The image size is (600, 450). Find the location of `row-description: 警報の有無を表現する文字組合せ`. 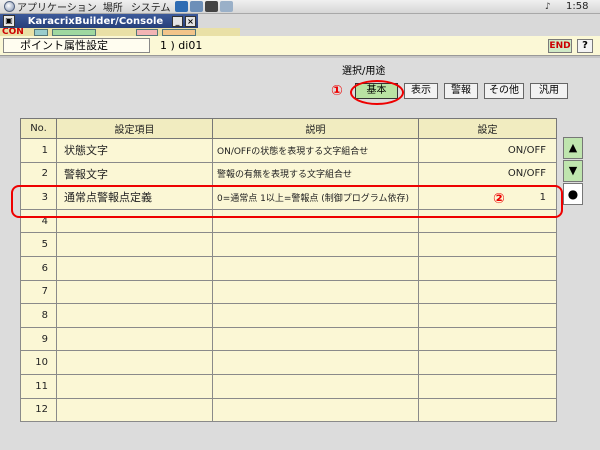

row-description: 警報の有無を表現する文字組合せ is located at coordinates (315, 174).